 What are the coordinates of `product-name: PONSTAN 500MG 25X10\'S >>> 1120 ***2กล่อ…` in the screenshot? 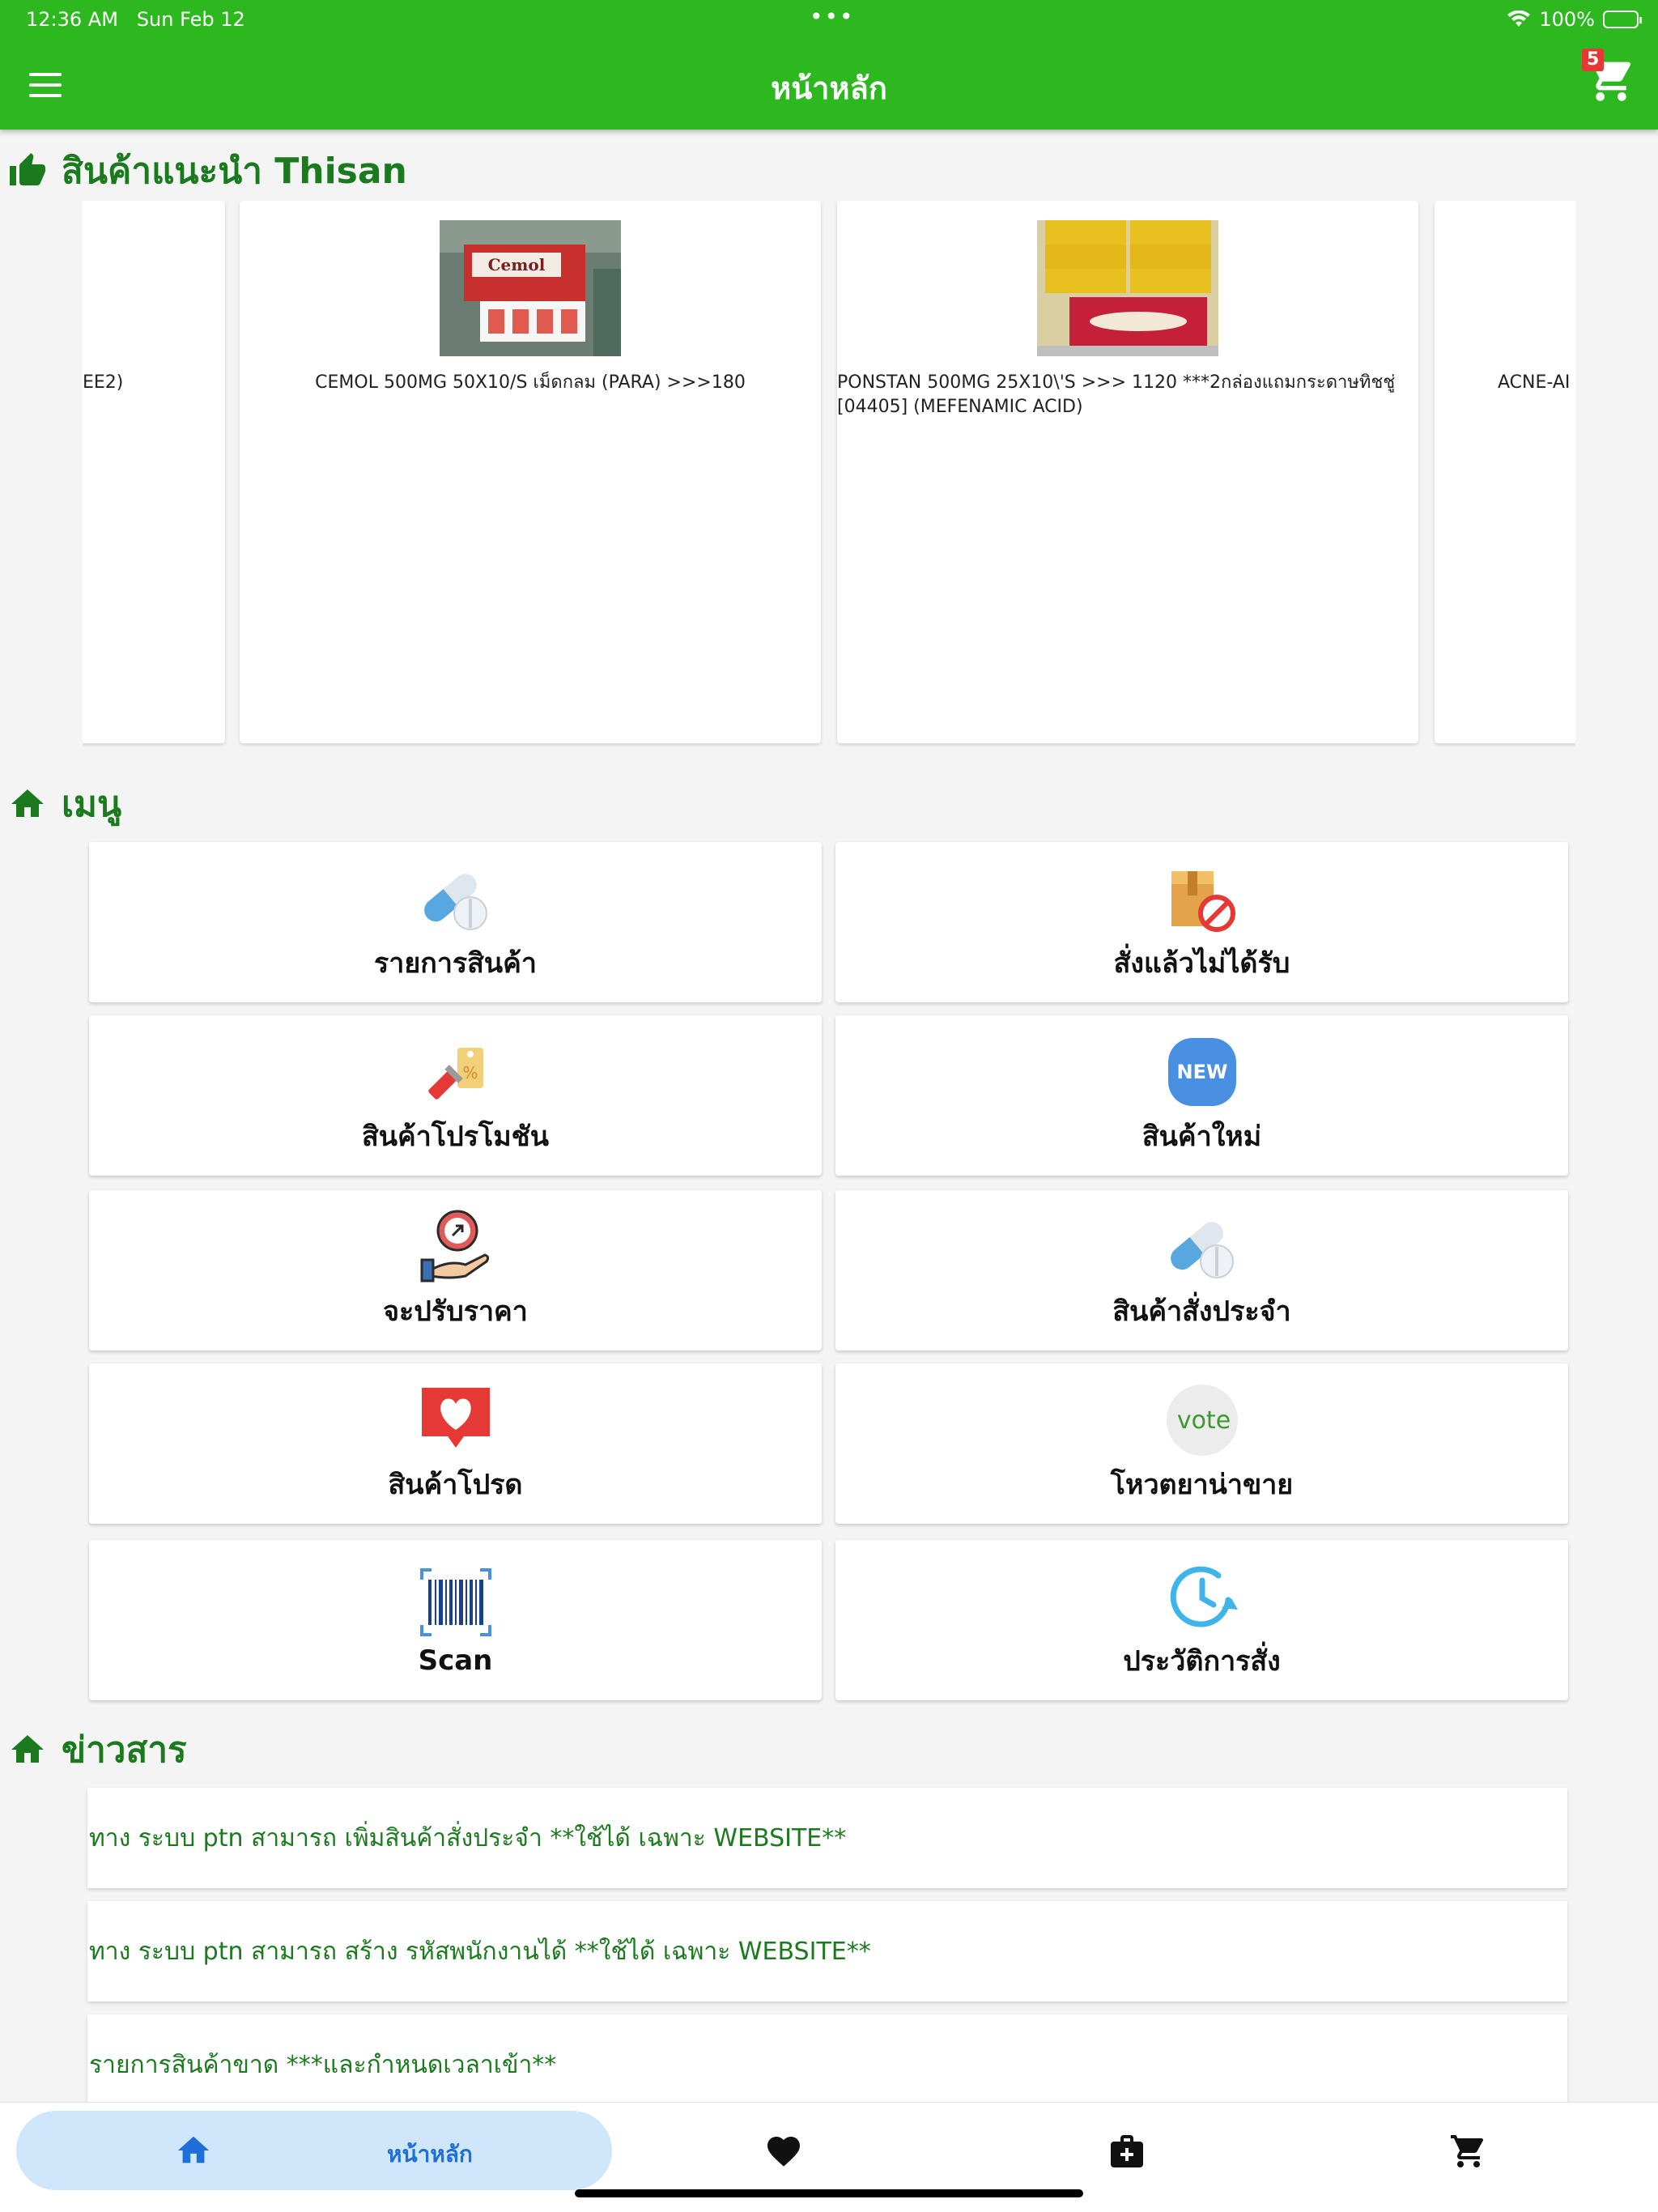 It's located at (1116, 395).